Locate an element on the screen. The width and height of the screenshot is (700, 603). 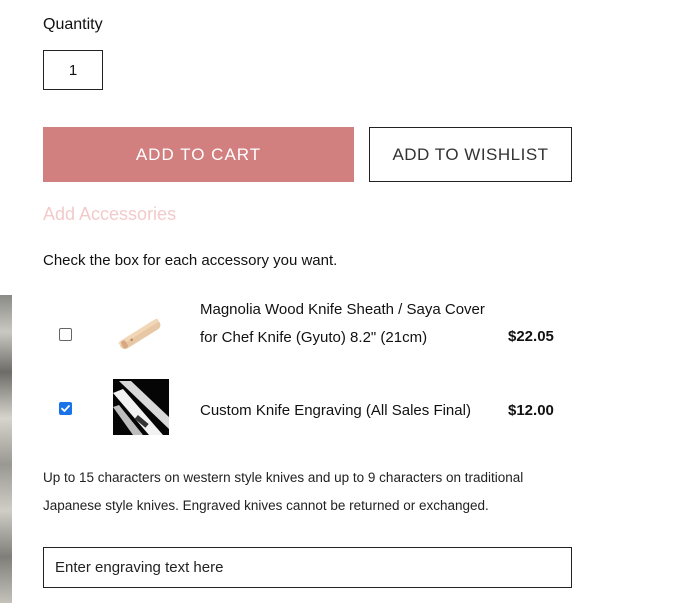
background-photo-edge is located at coordinates (6, 449).